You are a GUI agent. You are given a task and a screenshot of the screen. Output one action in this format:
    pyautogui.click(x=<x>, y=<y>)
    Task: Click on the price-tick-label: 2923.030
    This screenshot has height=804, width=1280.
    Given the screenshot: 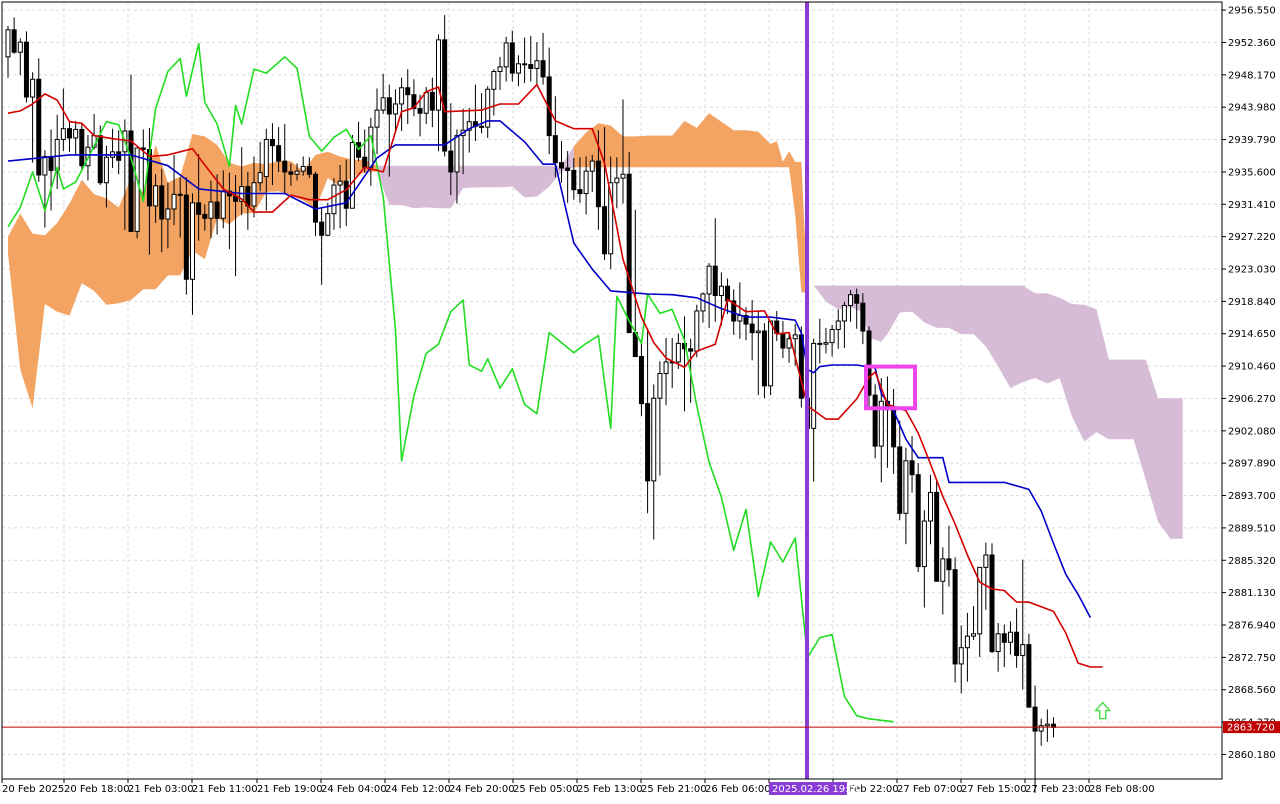 What is the action you would take?
    pyautogui.click(x=1252, y=270)
    